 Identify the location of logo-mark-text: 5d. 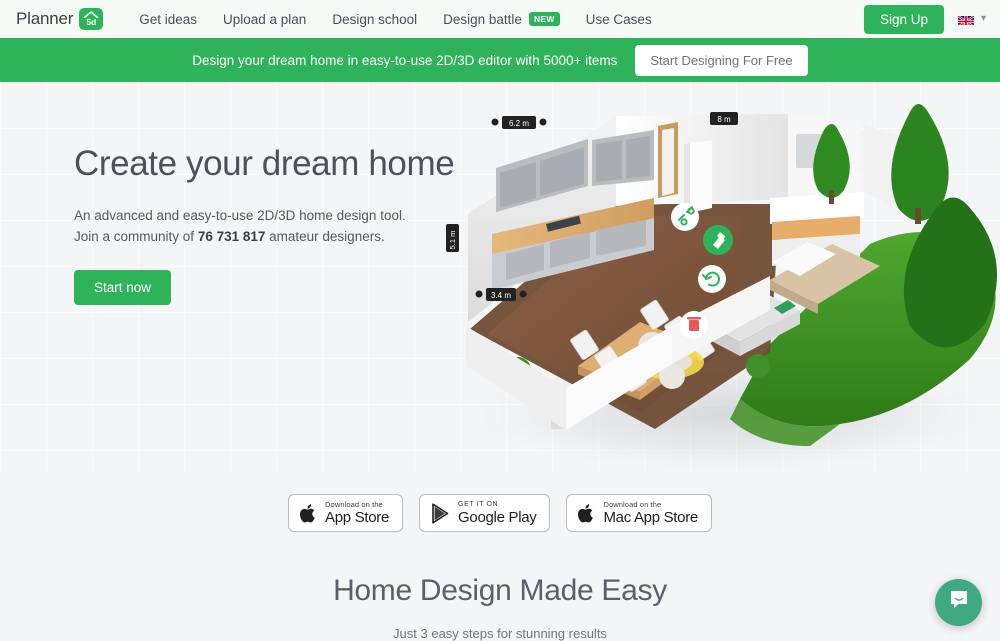
(91, 21).